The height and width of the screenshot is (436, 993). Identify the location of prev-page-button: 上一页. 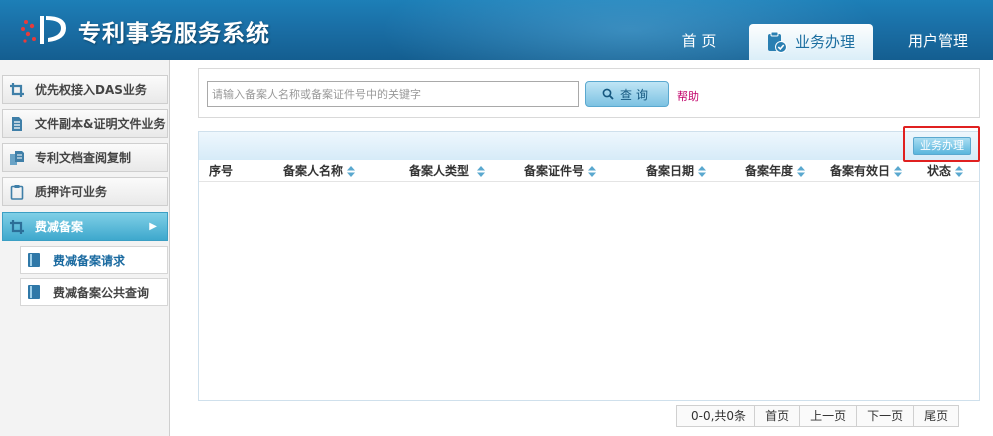
(827, 416).